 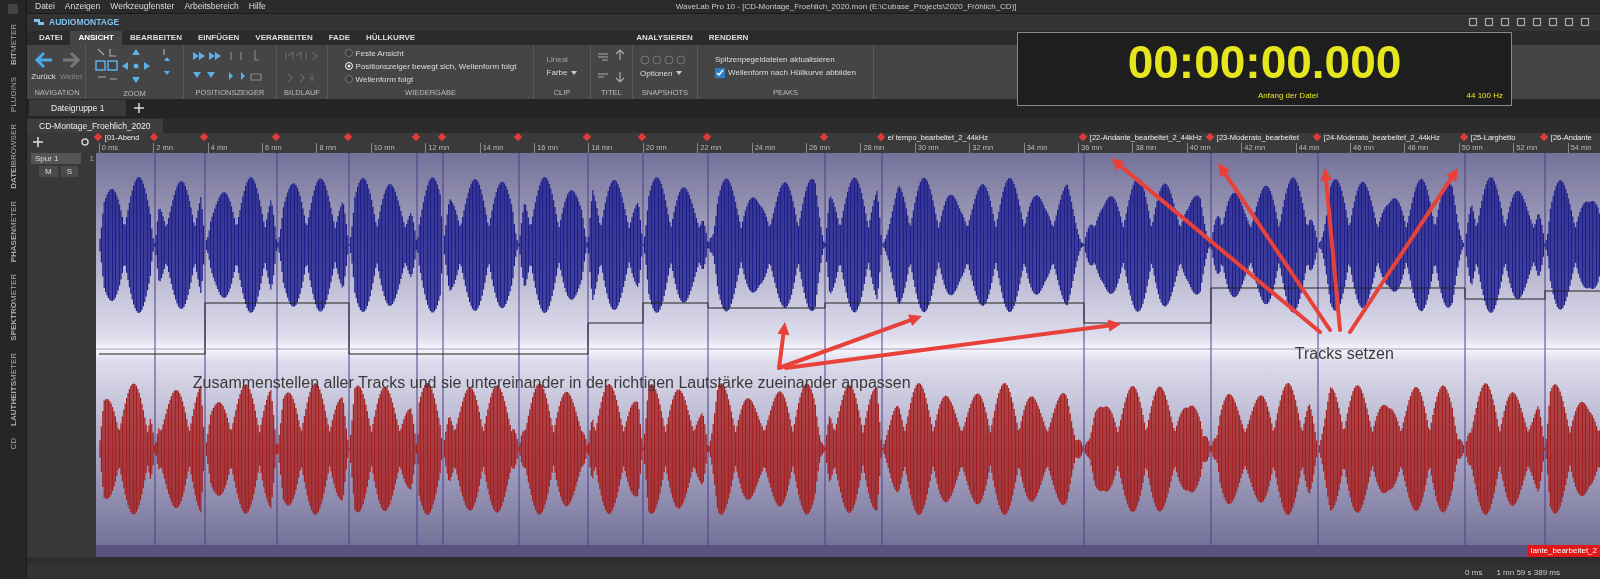 I want to click on settings-icon, so click(x=84, y=142).